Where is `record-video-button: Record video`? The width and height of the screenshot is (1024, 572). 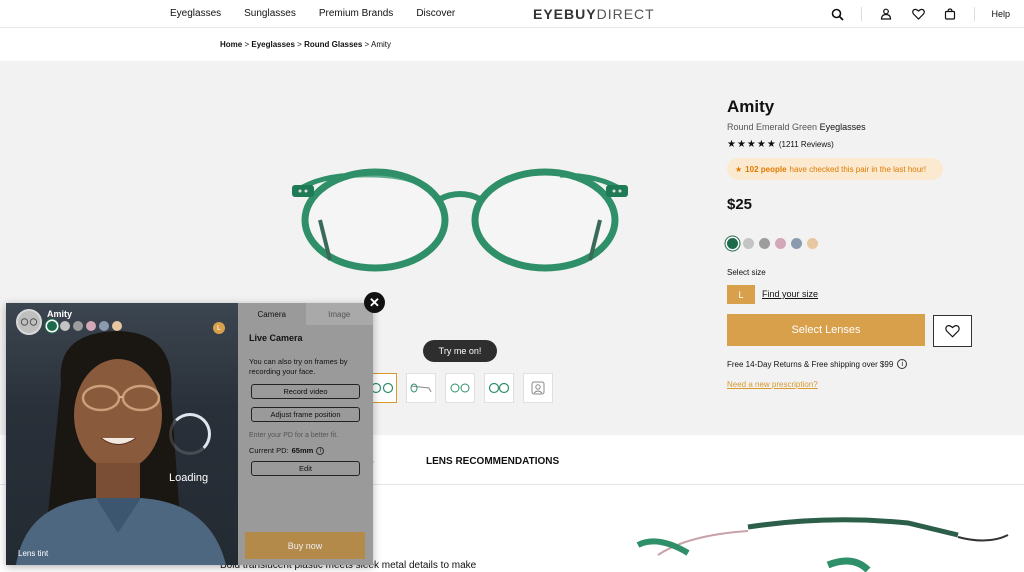
record-video-button: Record video is located at coordinates (305, 391).